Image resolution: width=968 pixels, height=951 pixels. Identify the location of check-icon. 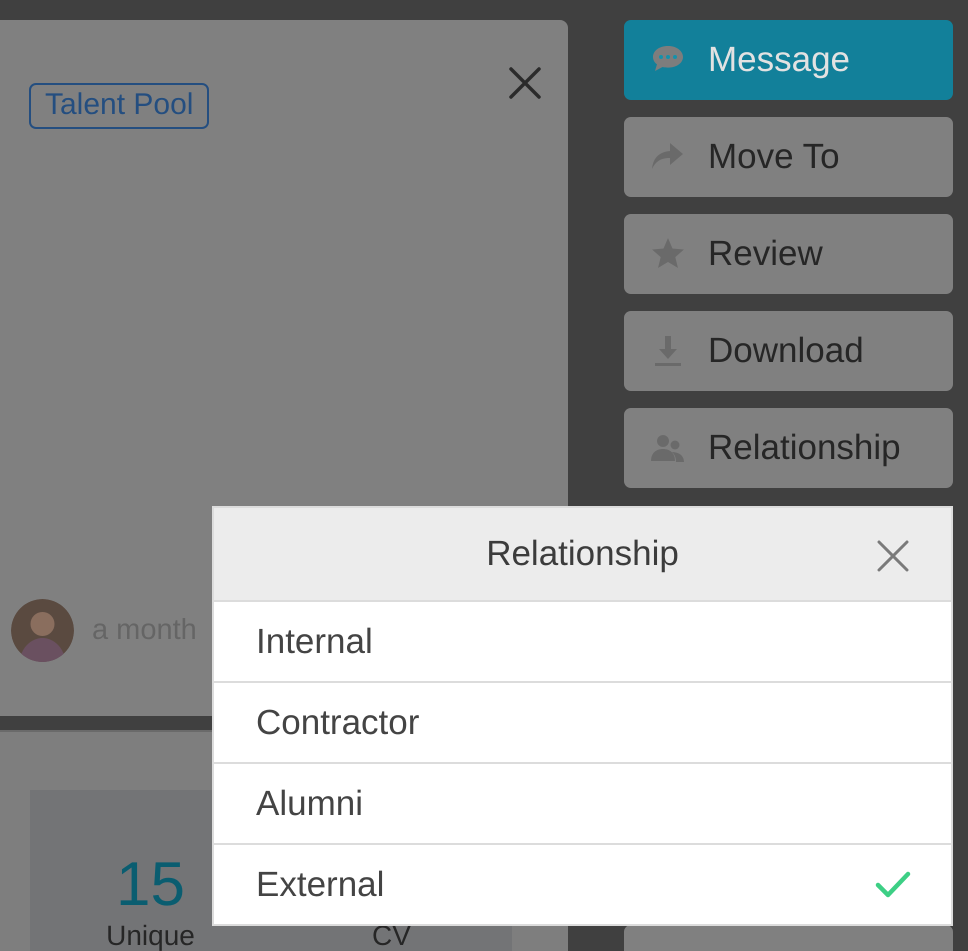
(893, 885).